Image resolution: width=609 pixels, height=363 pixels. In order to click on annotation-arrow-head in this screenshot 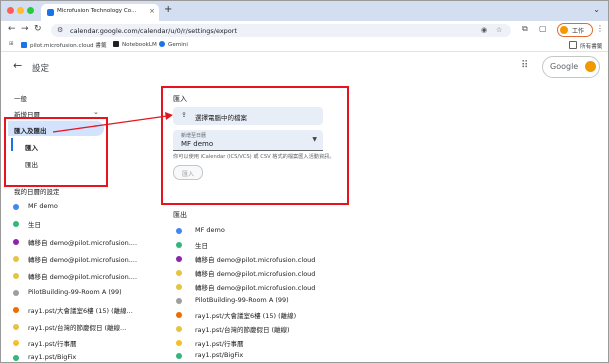, I will do `click(169, 116)`.